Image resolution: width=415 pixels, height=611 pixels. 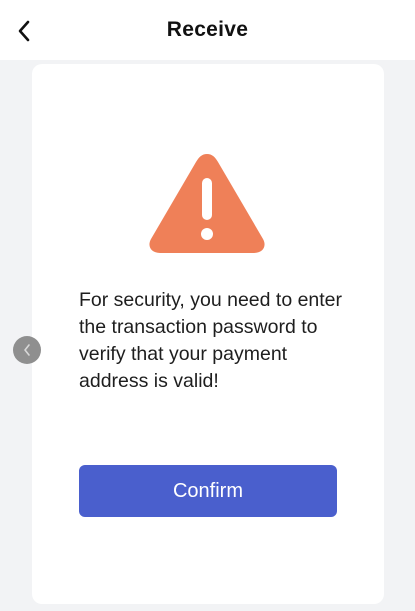 I want to click on chevron-left-icon, so click(x=27, y=350).